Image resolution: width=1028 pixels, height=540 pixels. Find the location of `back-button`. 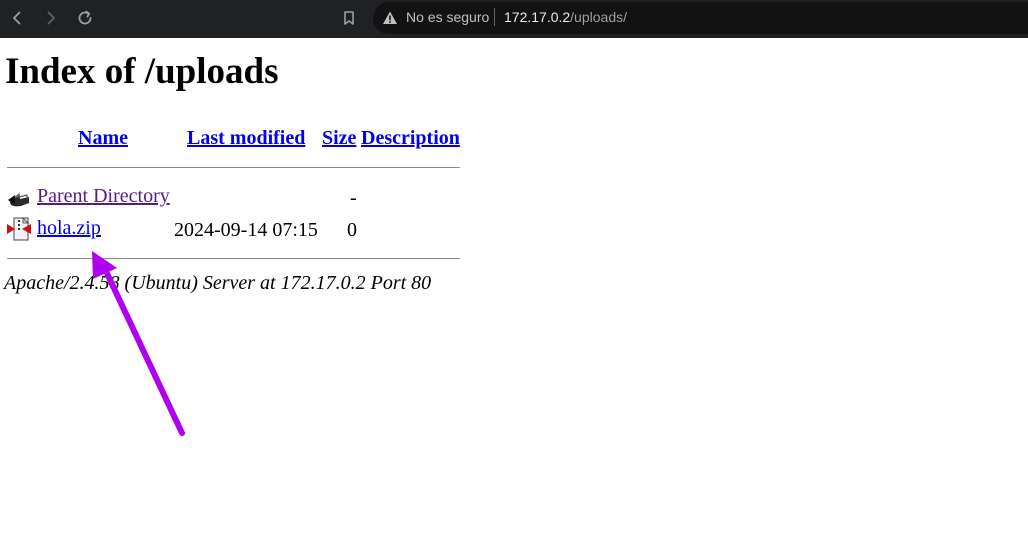

back-button is located at coordinates (17, 18).